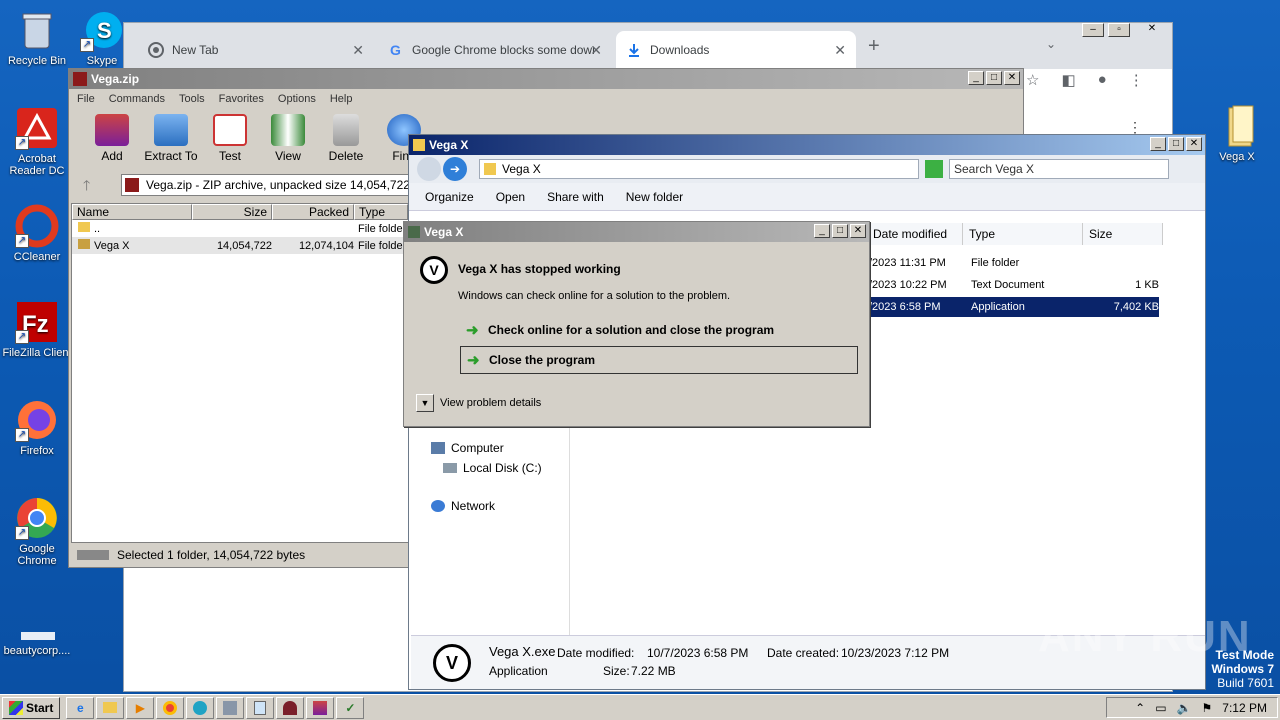  What do you see at coordinates (200, 707) in the screenshot?
I see `taskbar-edge` at bounding box center [200, 707].